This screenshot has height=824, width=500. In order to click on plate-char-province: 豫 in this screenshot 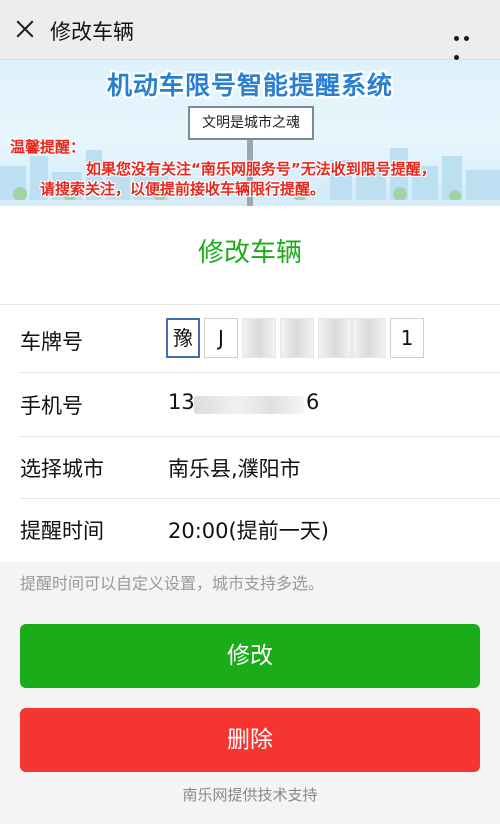, I will do `click(183, 338)`.